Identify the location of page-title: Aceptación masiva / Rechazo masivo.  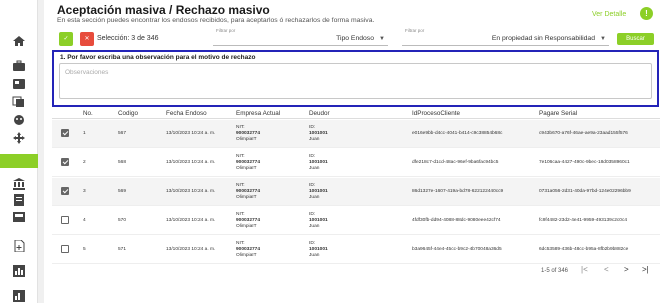
(163, 10).